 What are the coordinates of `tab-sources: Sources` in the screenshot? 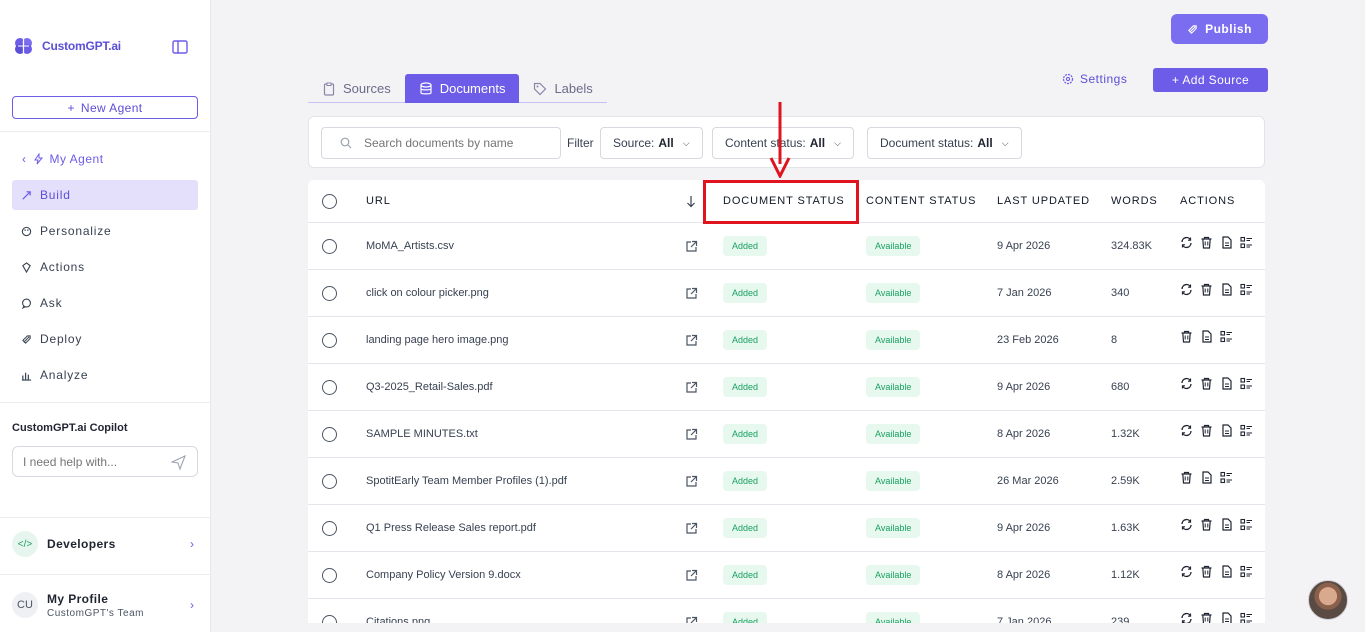 It's located at (356, 88).